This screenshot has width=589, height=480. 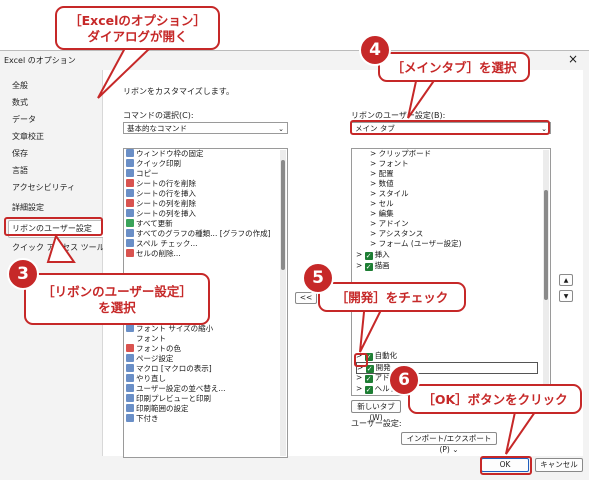 What do you see at coordinates (117, 299) in the screenshot?
I see `callout-customize-ribbon: ［リボンのユーザー設定］ を選択` at bounding box center [117, 299].